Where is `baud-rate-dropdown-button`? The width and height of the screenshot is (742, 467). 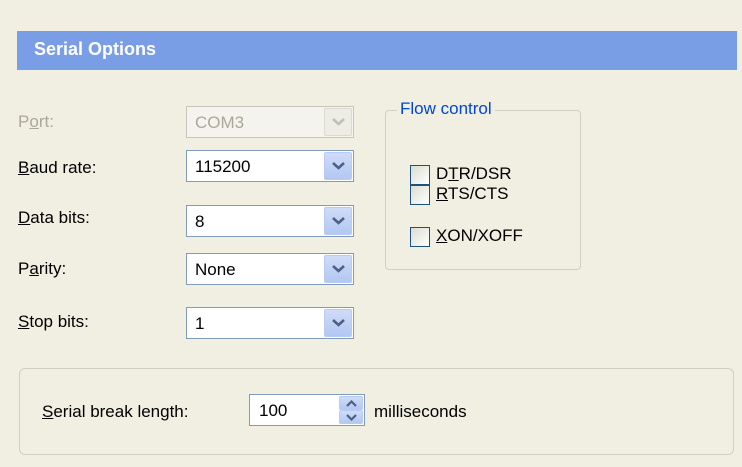
baud-rate-dropdown-button is located at coordinates (338, 166).